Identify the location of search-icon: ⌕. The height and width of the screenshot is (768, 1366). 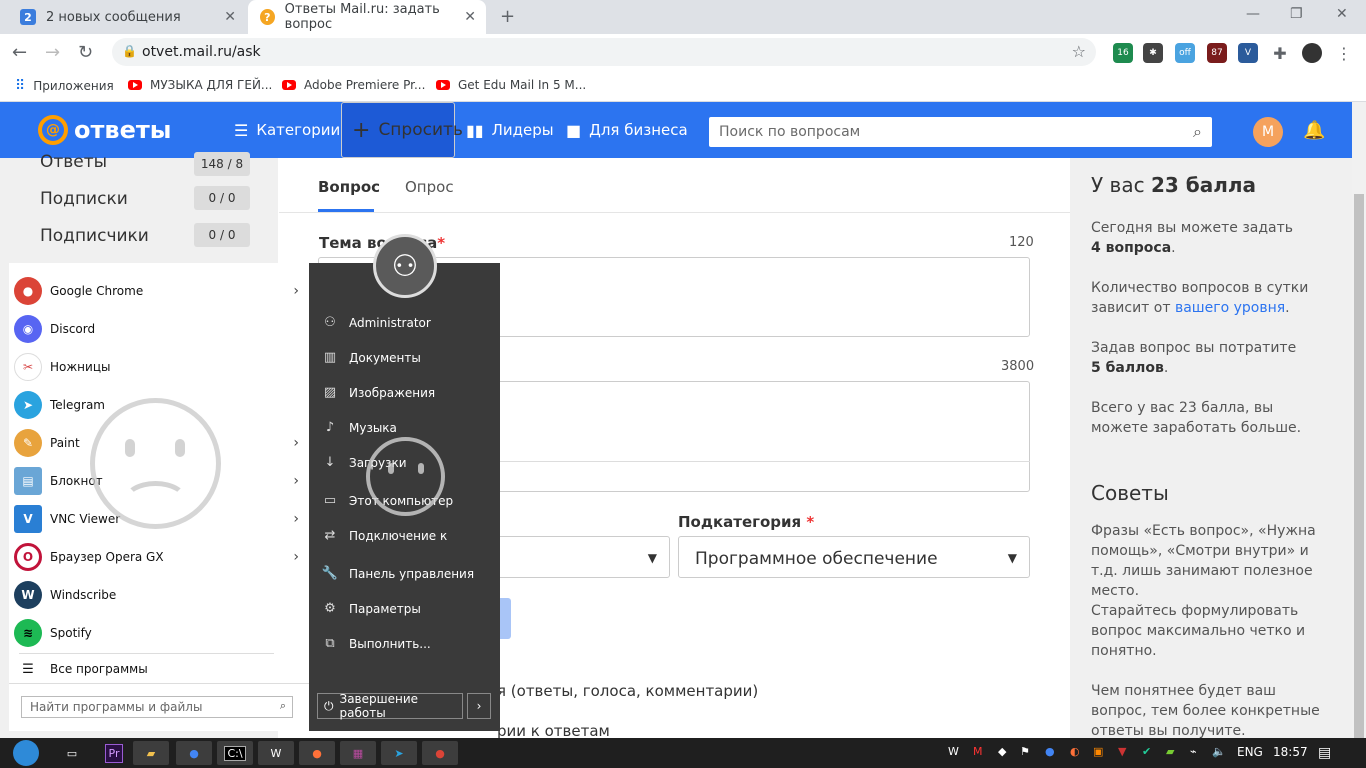
(1197, 132).